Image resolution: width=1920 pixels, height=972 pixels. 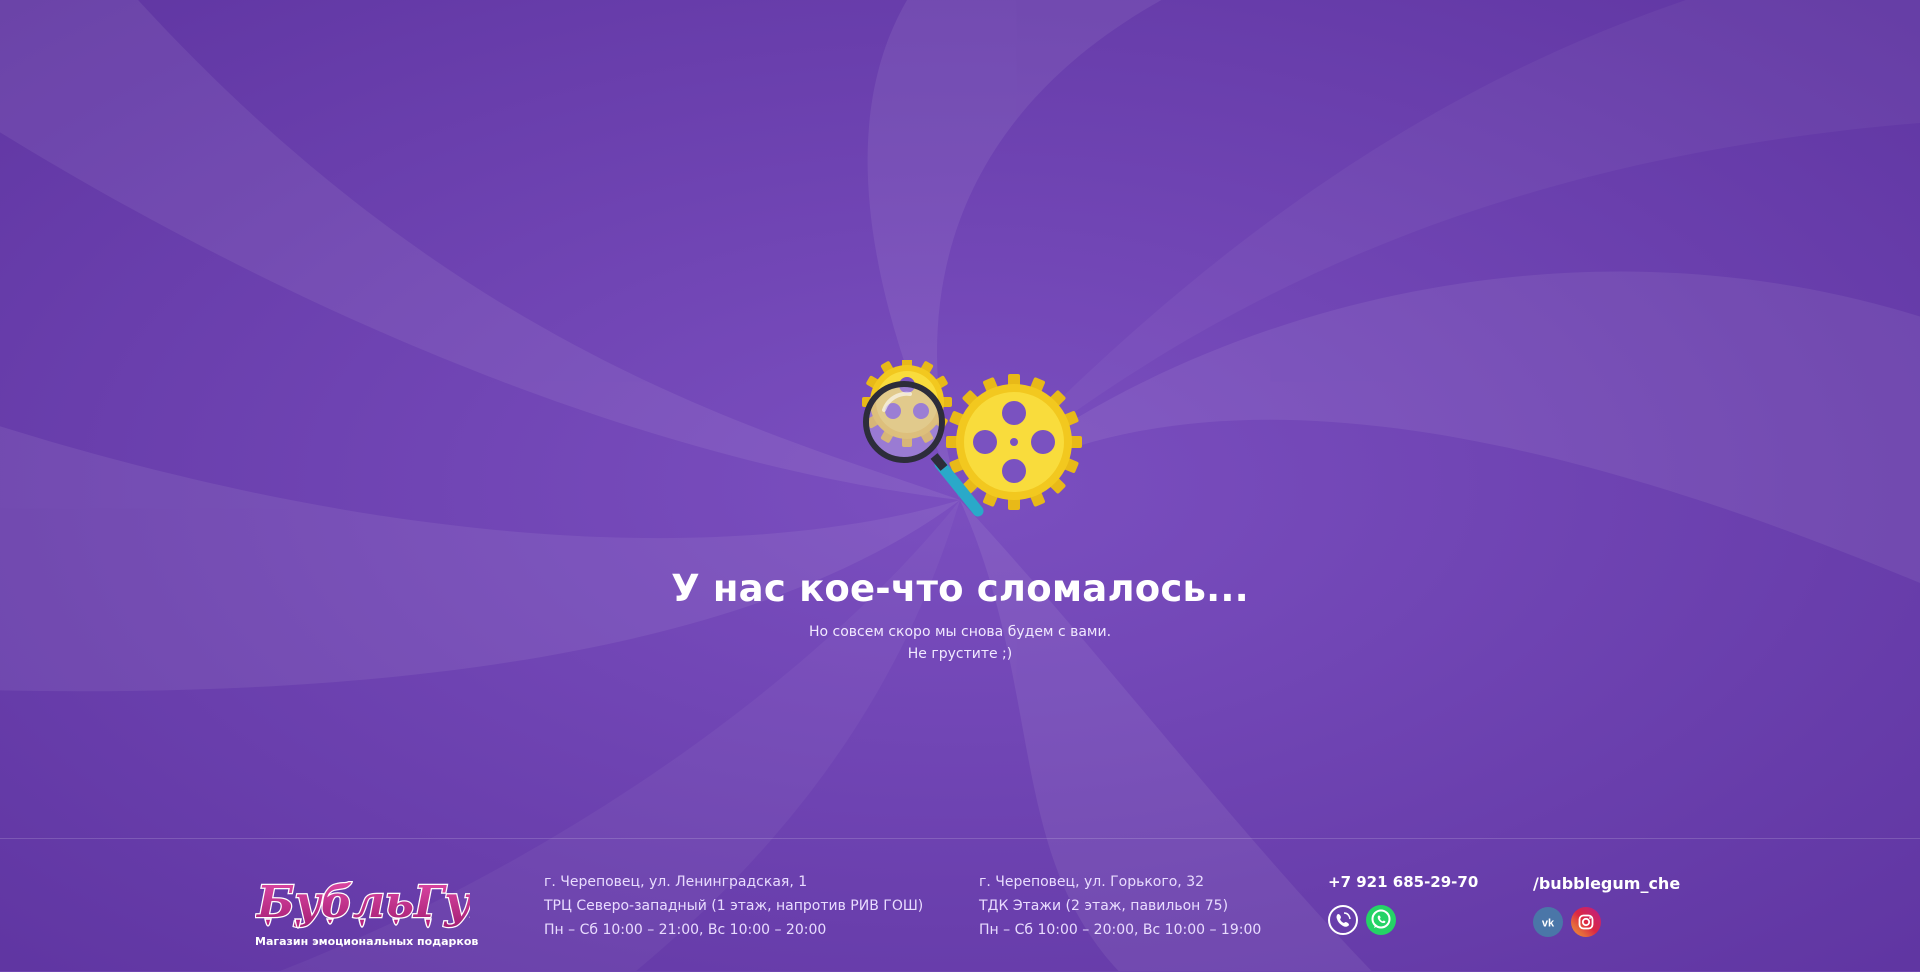 I want to click on whatsapp-icon, so click(x=1381, y=920).